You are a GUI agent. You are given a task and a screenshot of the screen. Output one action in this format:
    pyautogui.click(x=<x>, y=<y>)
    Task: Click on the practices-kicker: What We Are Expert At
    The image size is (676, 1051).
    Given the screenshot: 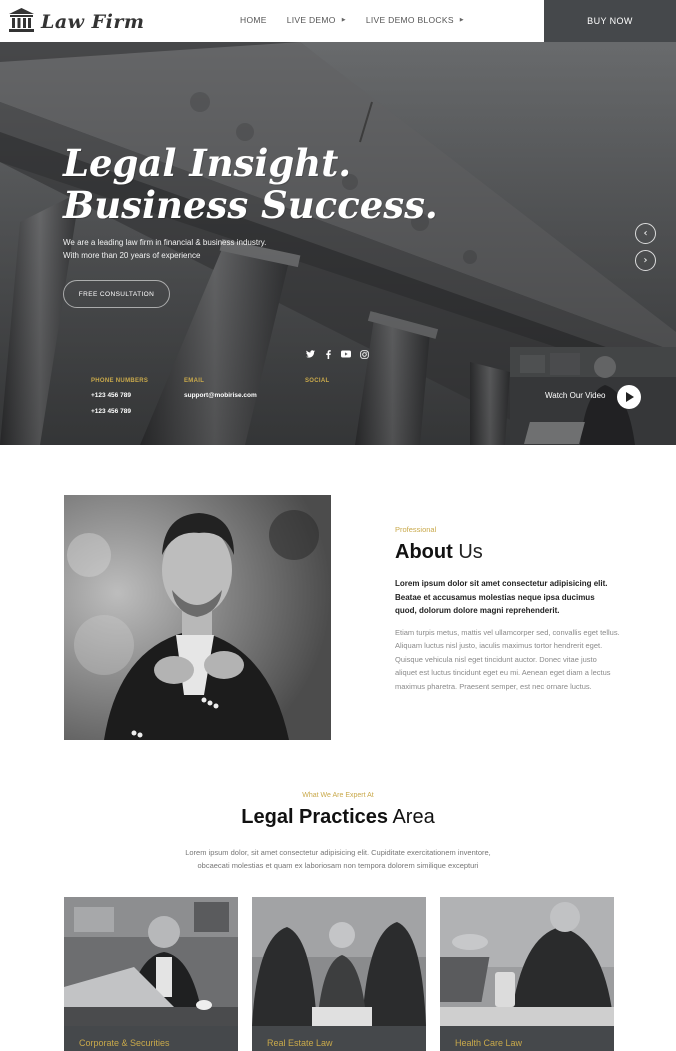 What is the action you would take?
    pyautogui.click(x=338, y=795)
    